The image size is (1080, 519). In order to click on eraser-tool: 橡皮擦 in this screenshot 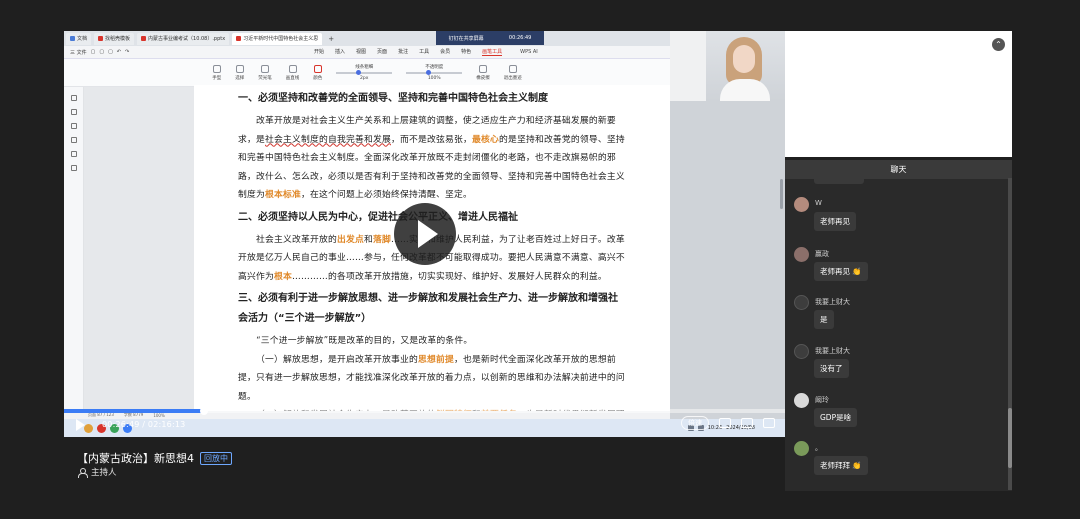, I will do `click(483, 72)`.